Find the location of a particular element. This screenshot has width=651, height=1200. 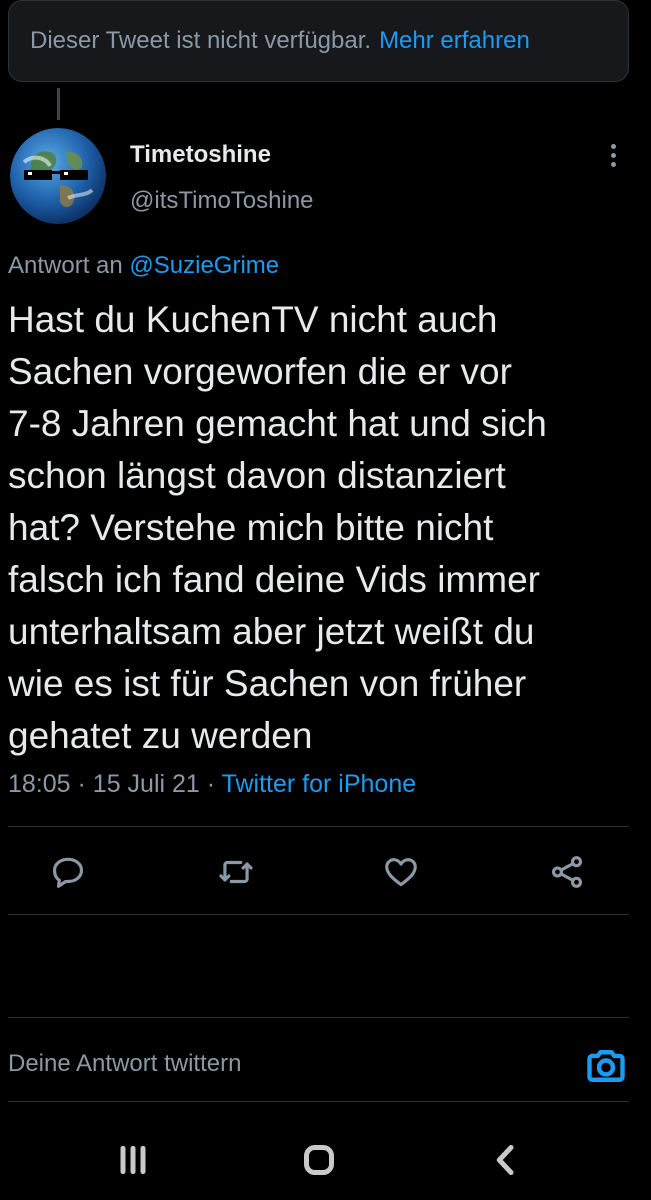

reply-to-mention: @SuzieGrime is located at coordinates (204, 265).